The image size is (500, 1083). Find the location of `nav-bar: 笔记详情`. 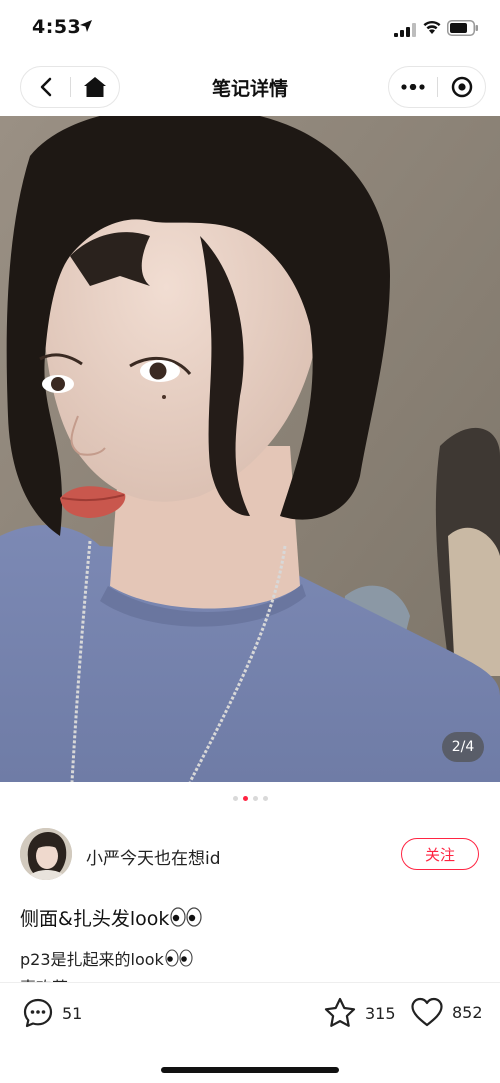

nav-bar: 笔记详情 is located at coordinates (250, 87).